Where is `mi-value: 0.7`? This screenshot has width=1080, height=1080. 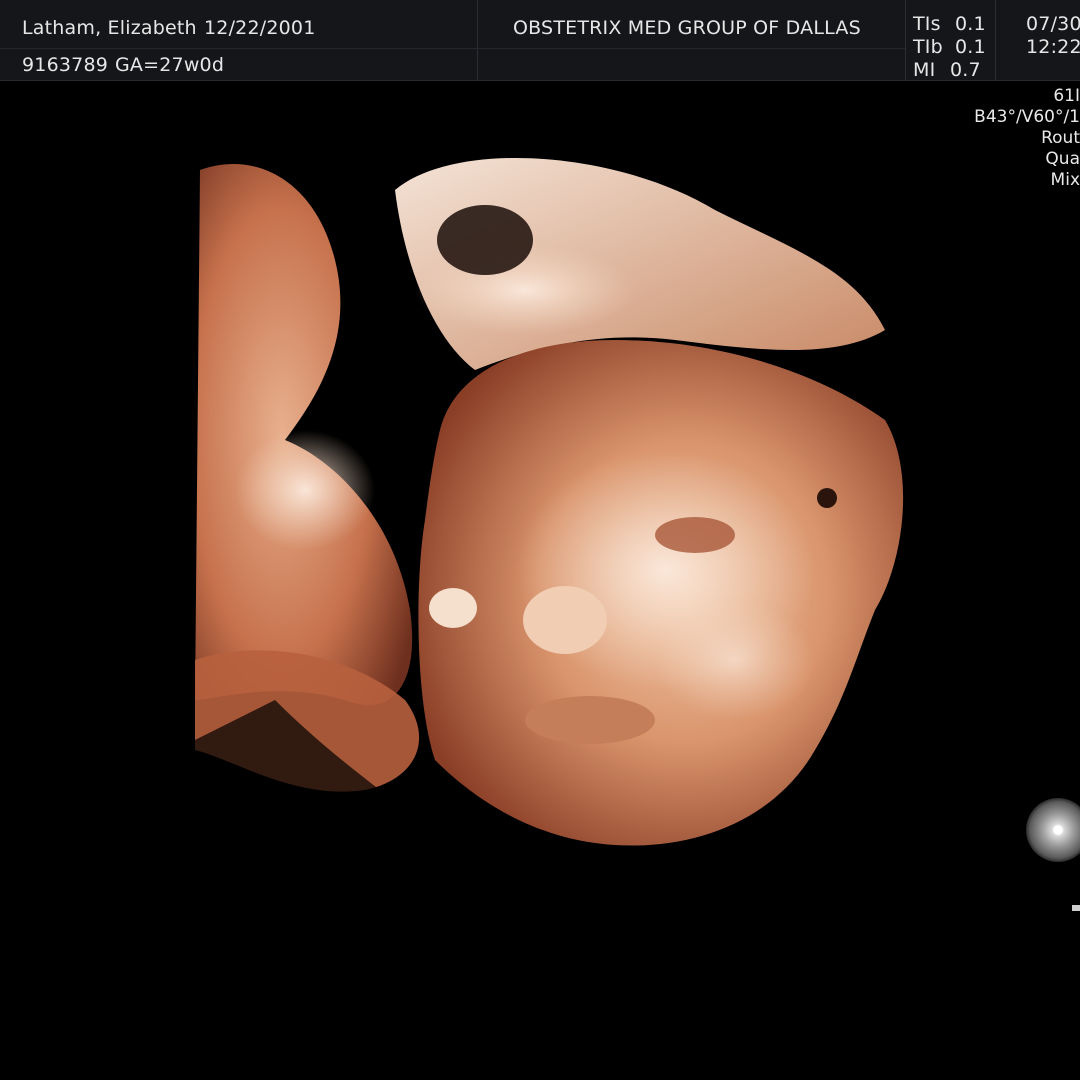 mi-value: 0.7 is located at coordinates (965, 70).